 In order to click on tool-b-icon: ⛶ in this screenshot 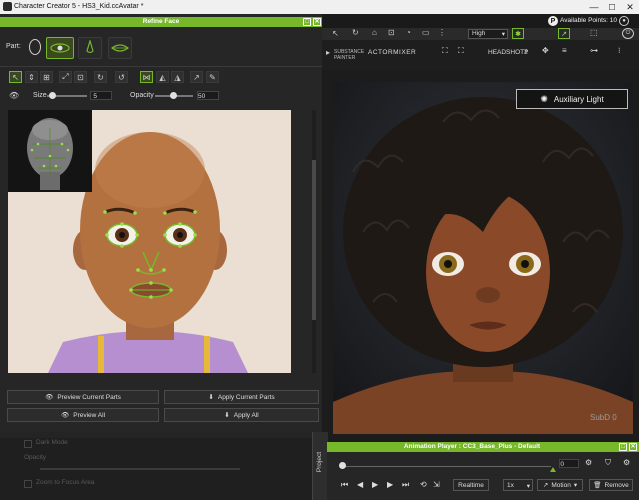, I will do `click(461, 51)`.